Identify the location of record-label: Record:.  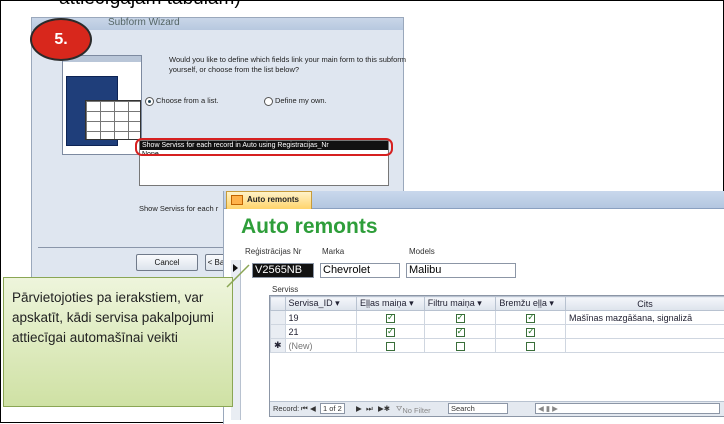
(286, 408).